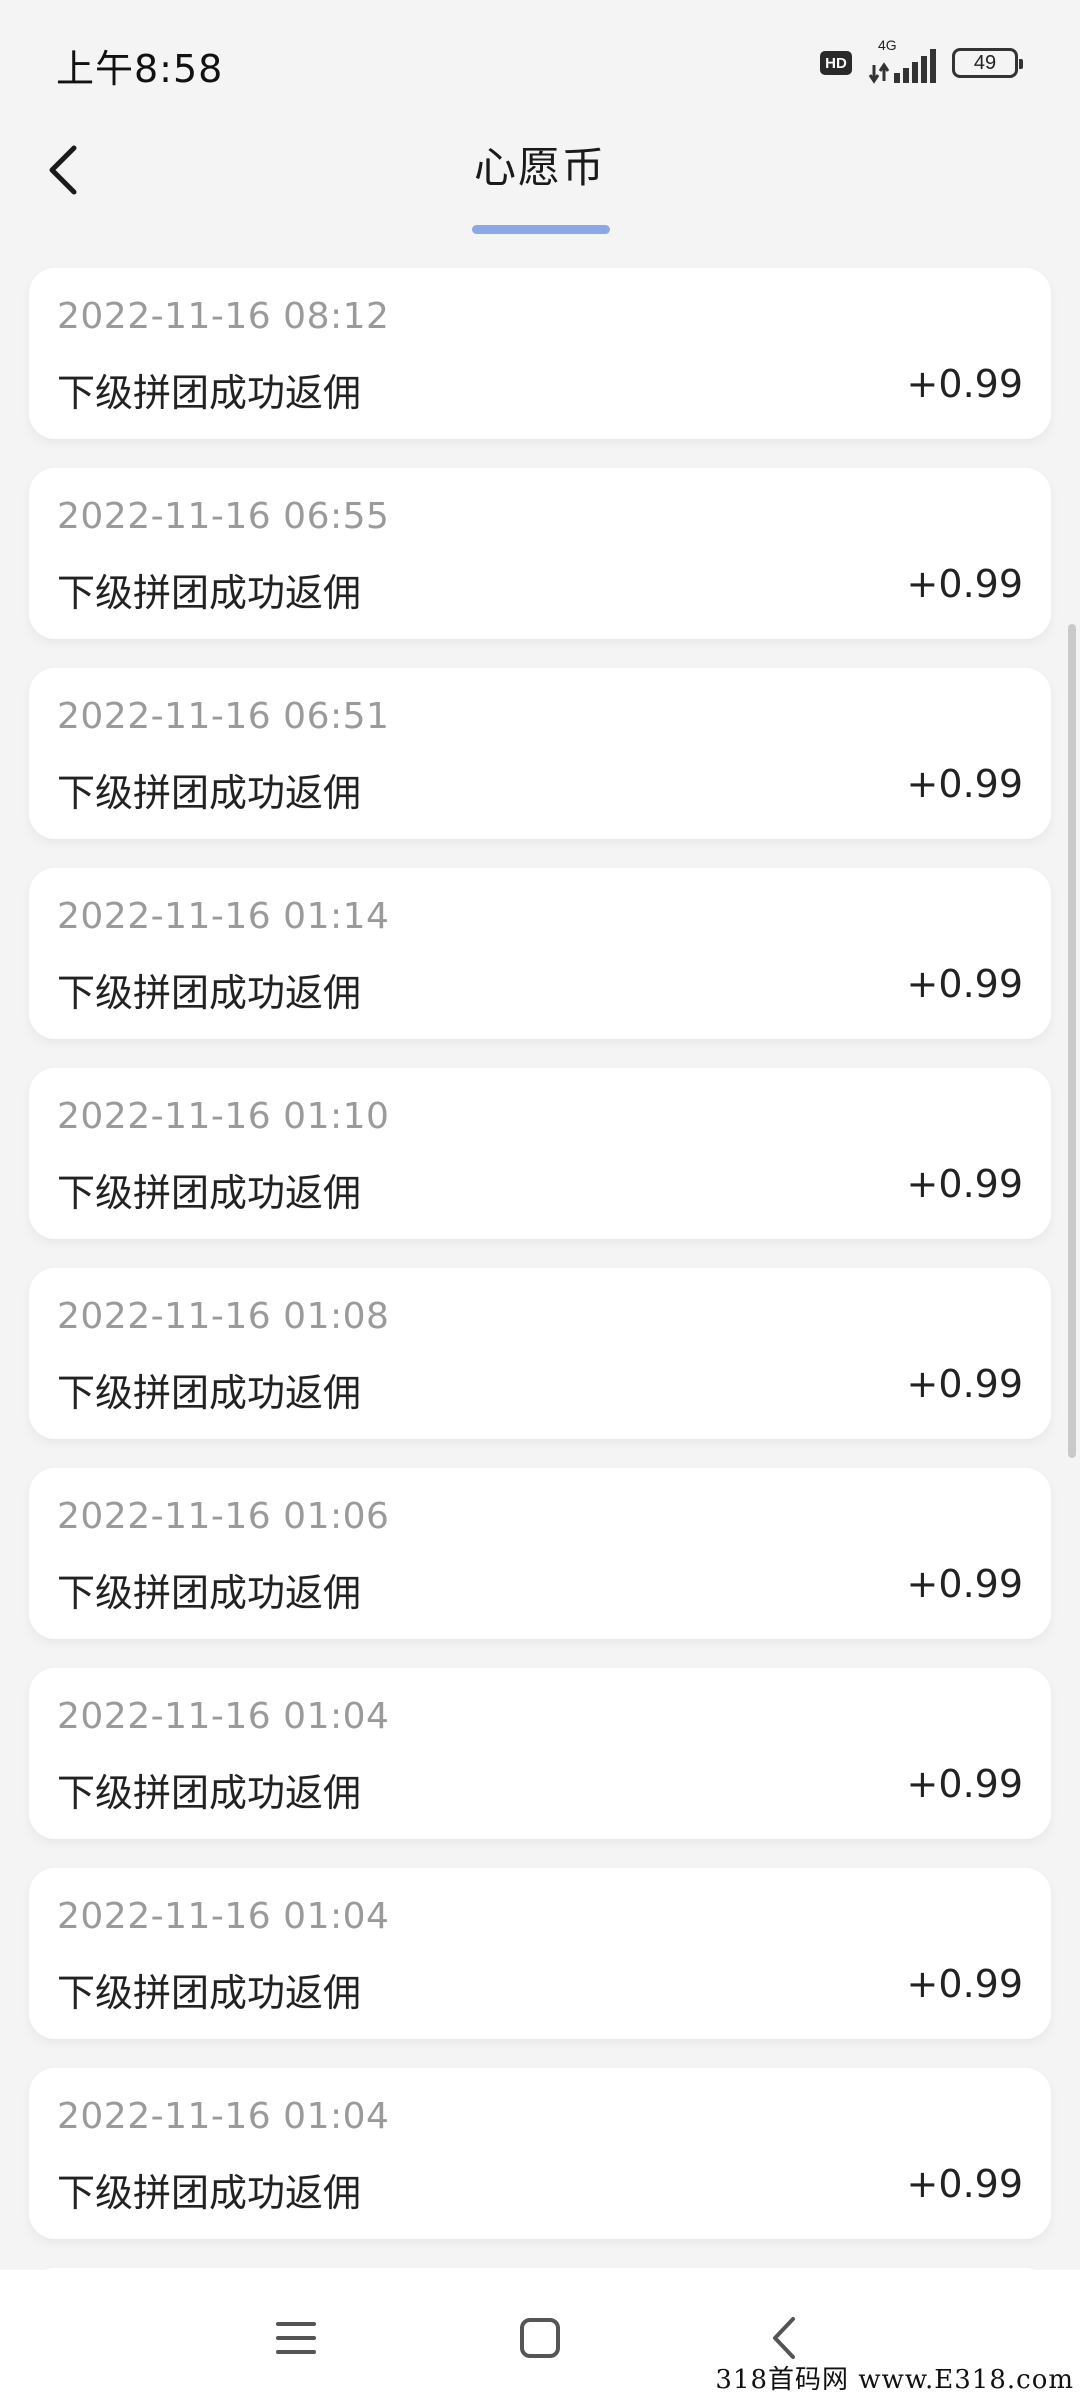 Image resolution: width=1080 pixels, height=2400 pixels. What do you see at coordinates (540, 553) in the screenshot?
I see `list-item: 2022-11-16 06:55 下级拼团成功返佣 +0.99` at bounding box center [540, 553].